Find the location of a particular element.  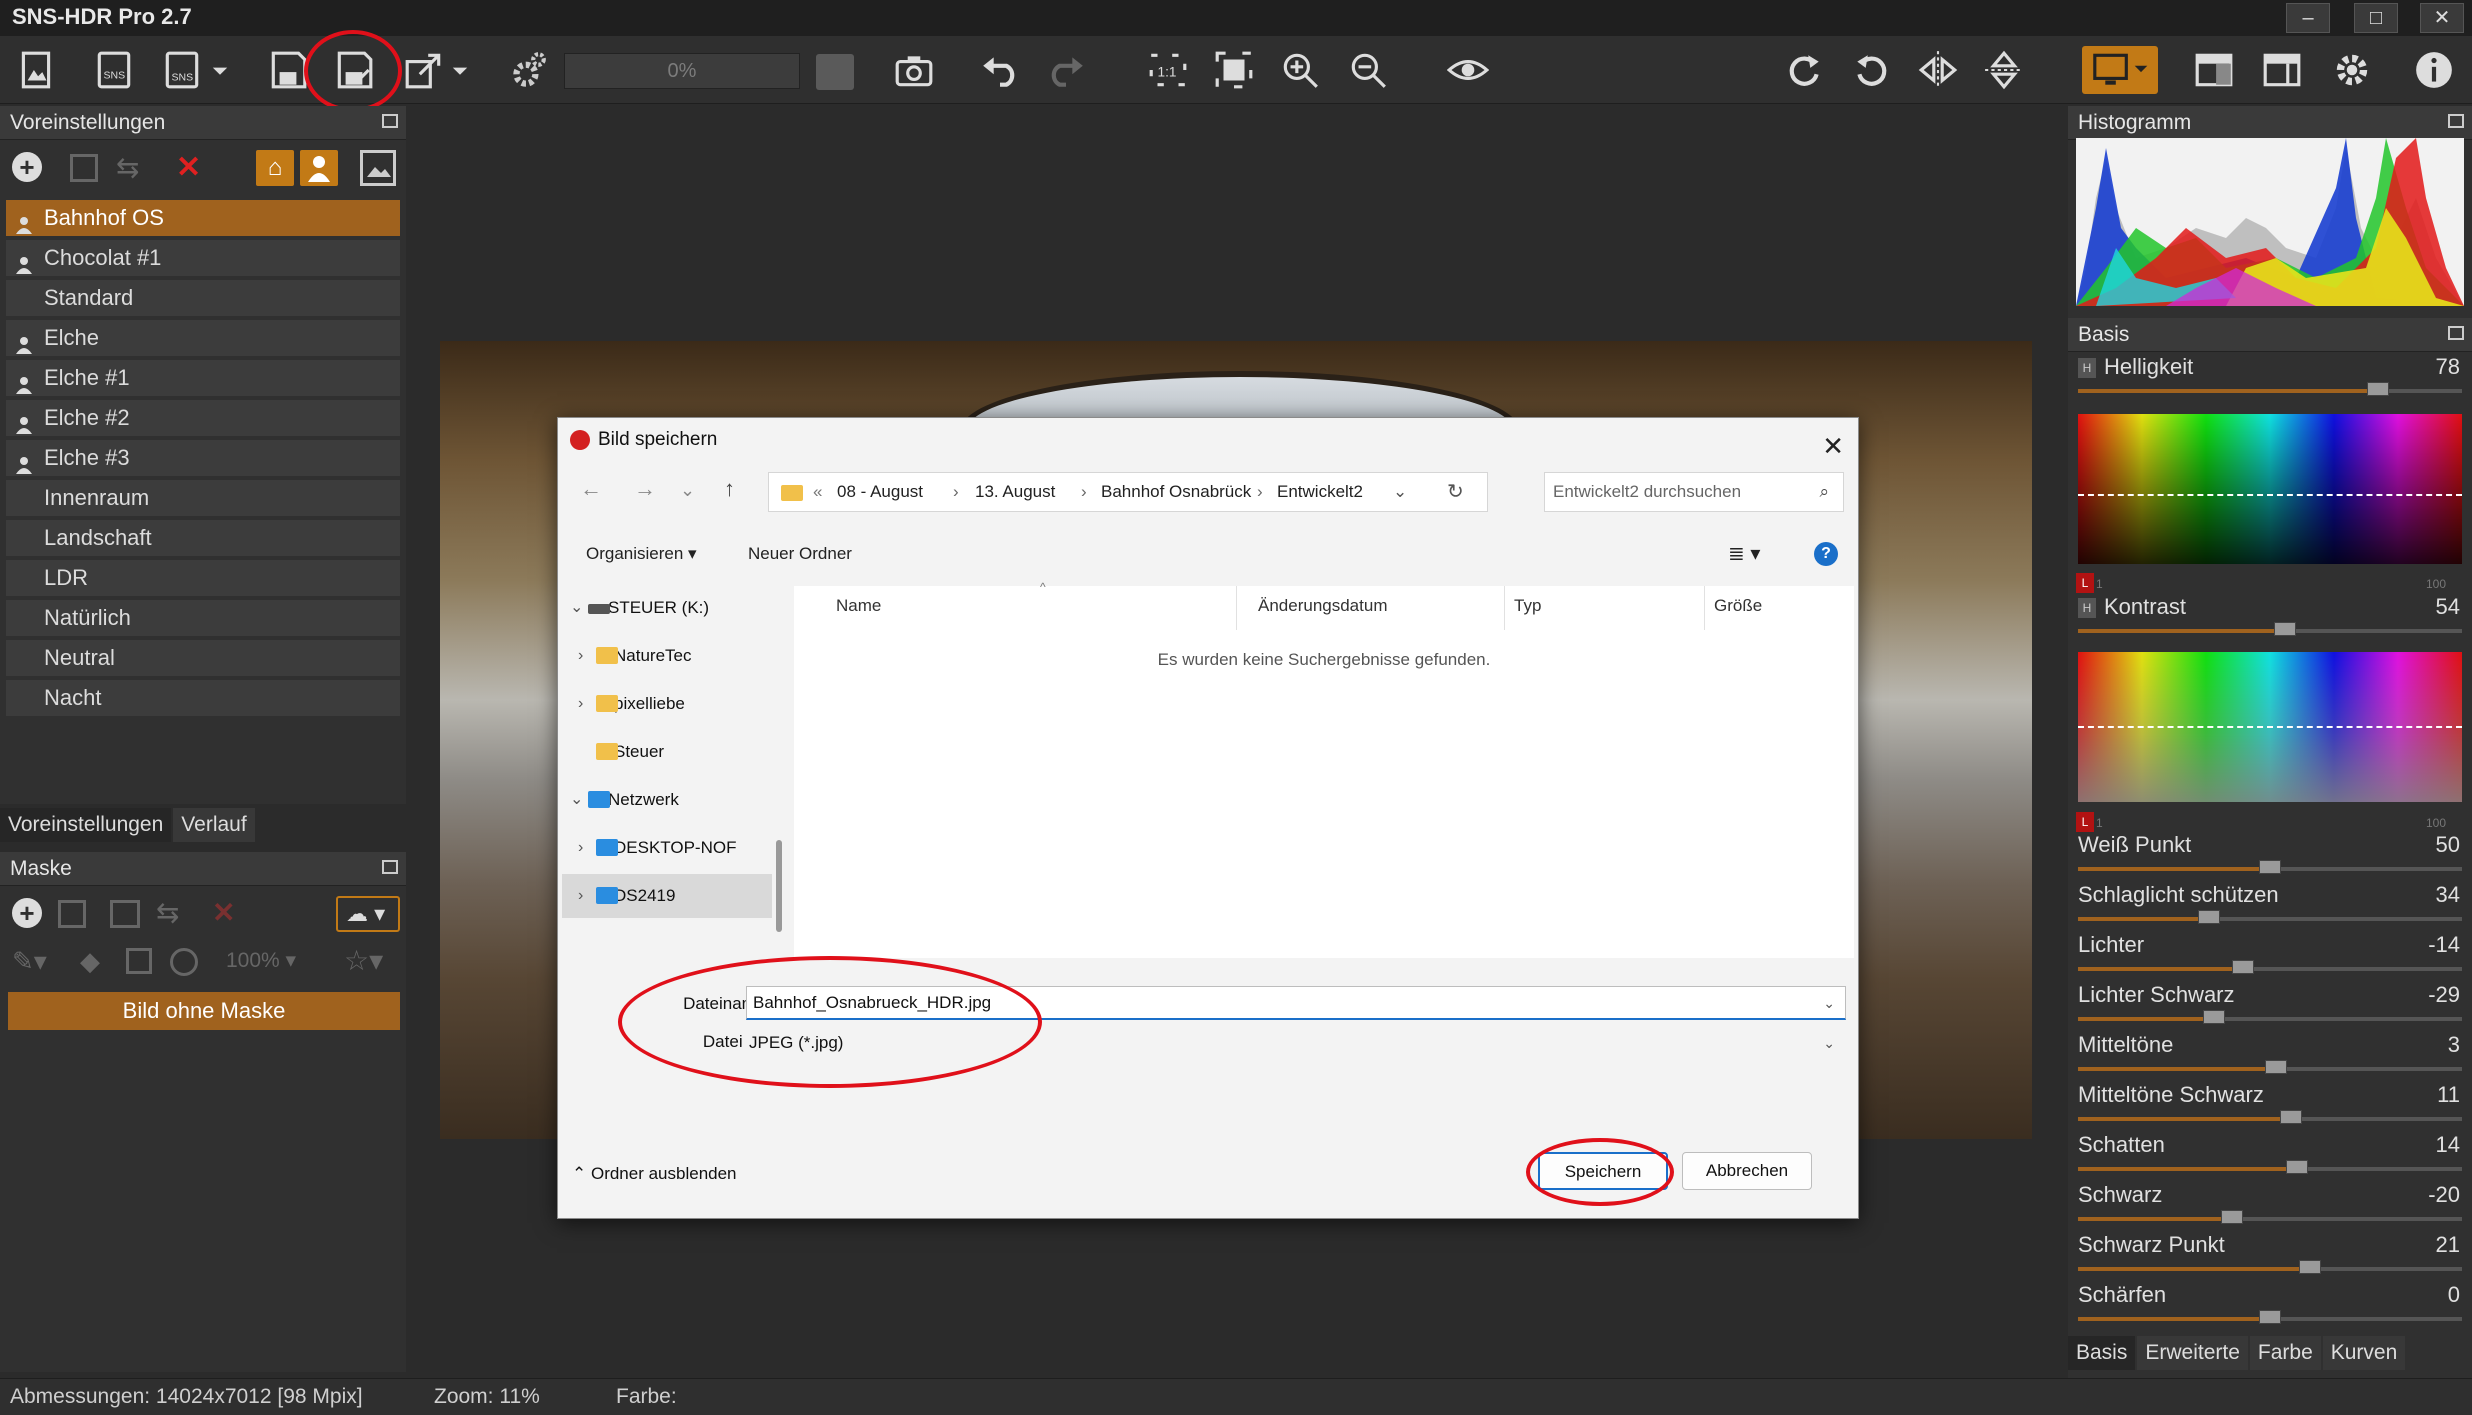

refresh-icon: ↻ is located at coordinates (1455, 492).